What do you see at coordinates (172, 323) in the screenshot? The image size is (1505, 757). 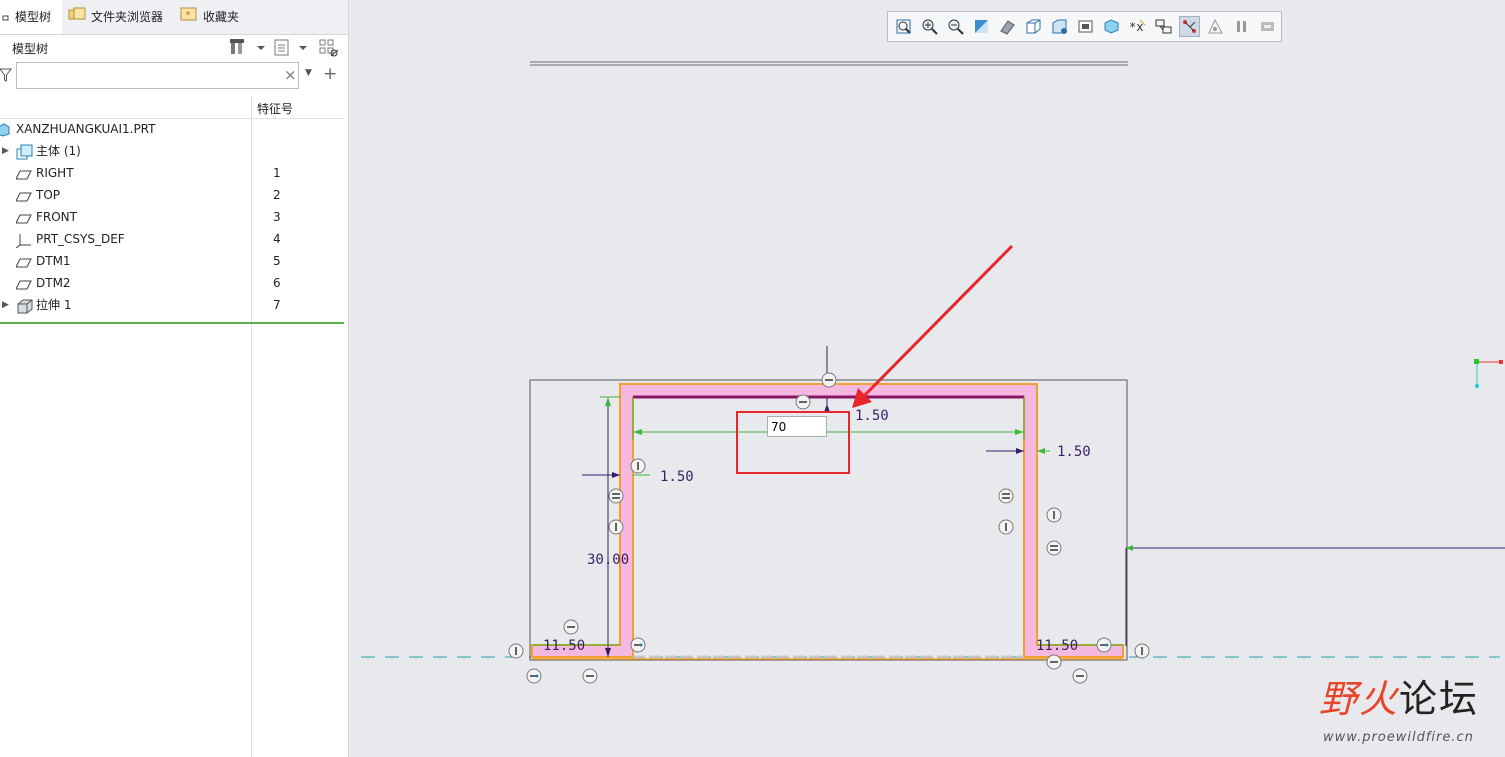 I see `insert-here-marker` at bounding box center [172, 323].